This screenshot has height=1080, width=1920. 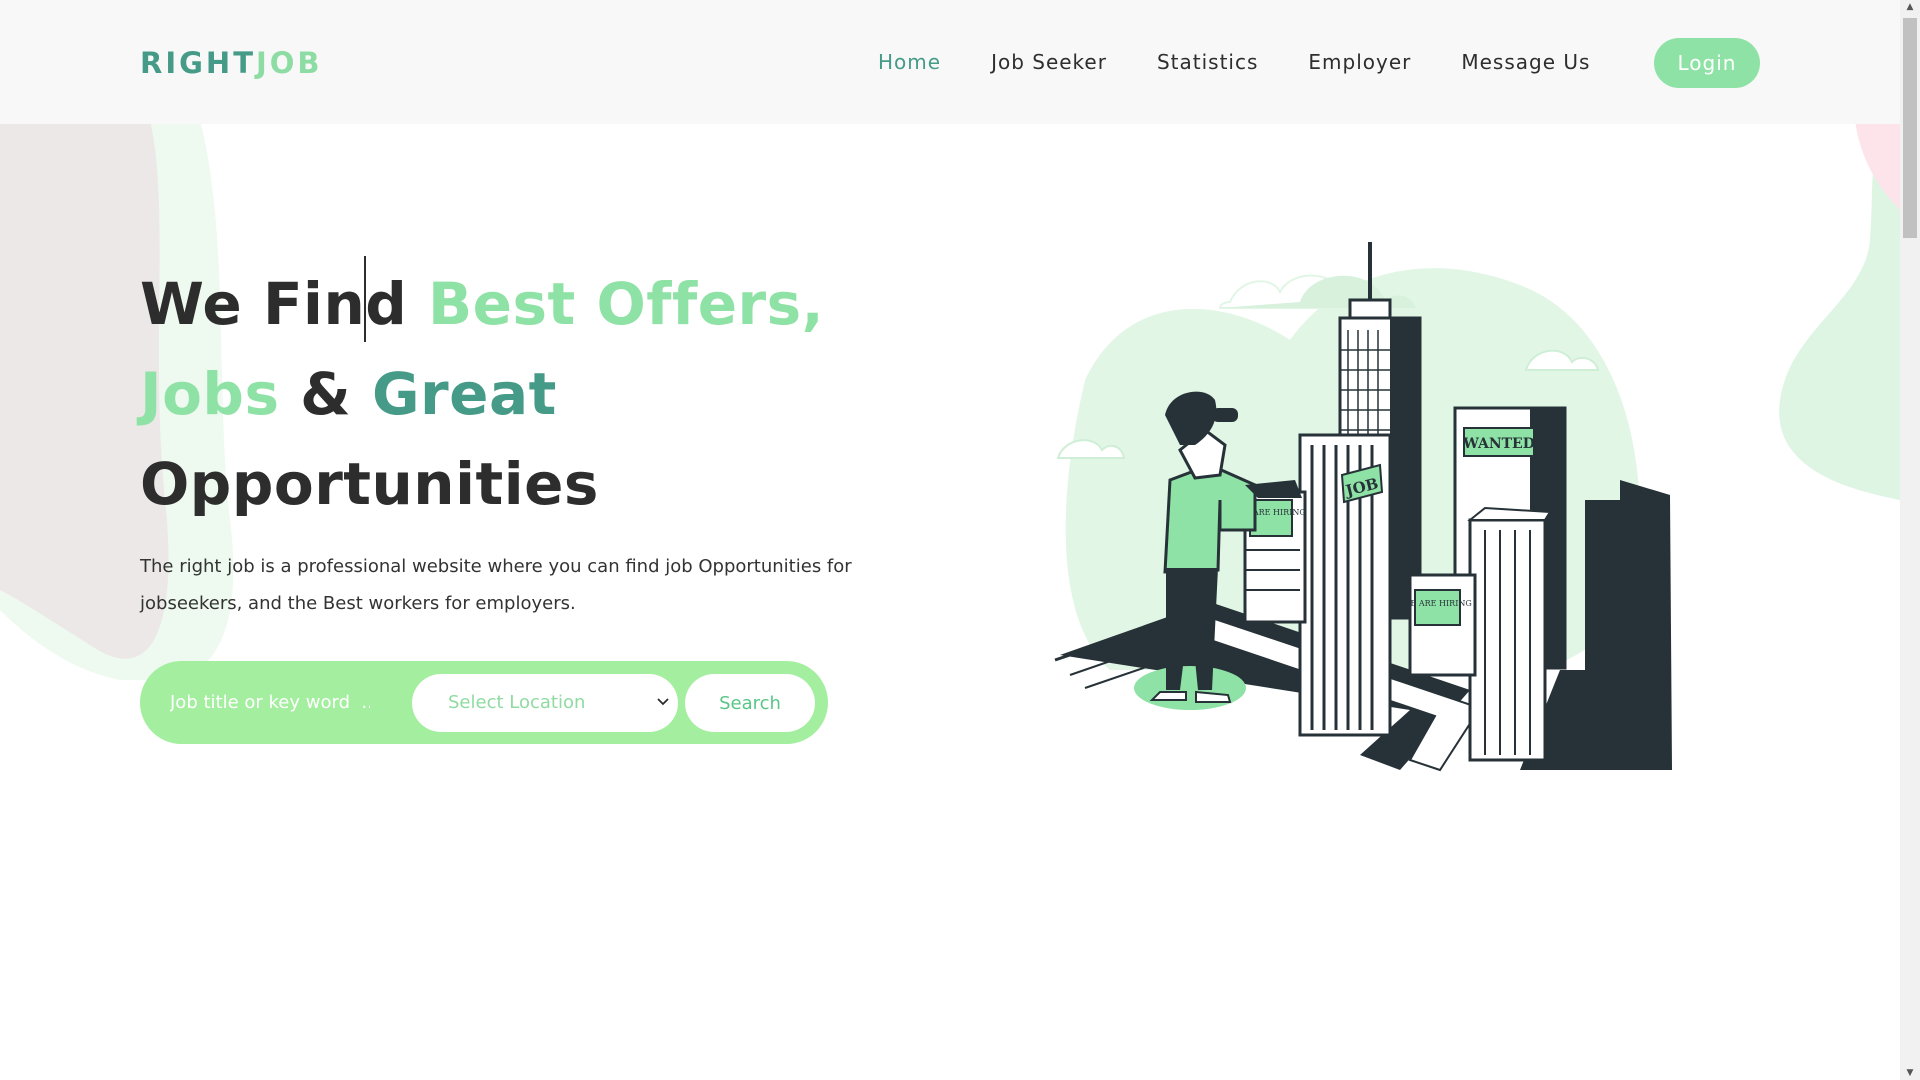 What do you see at coordinates (1437, 603) in the screenshot?
I see `sign-hiring-front: WE ARE HIRING` at bounding box center [1437, 603].